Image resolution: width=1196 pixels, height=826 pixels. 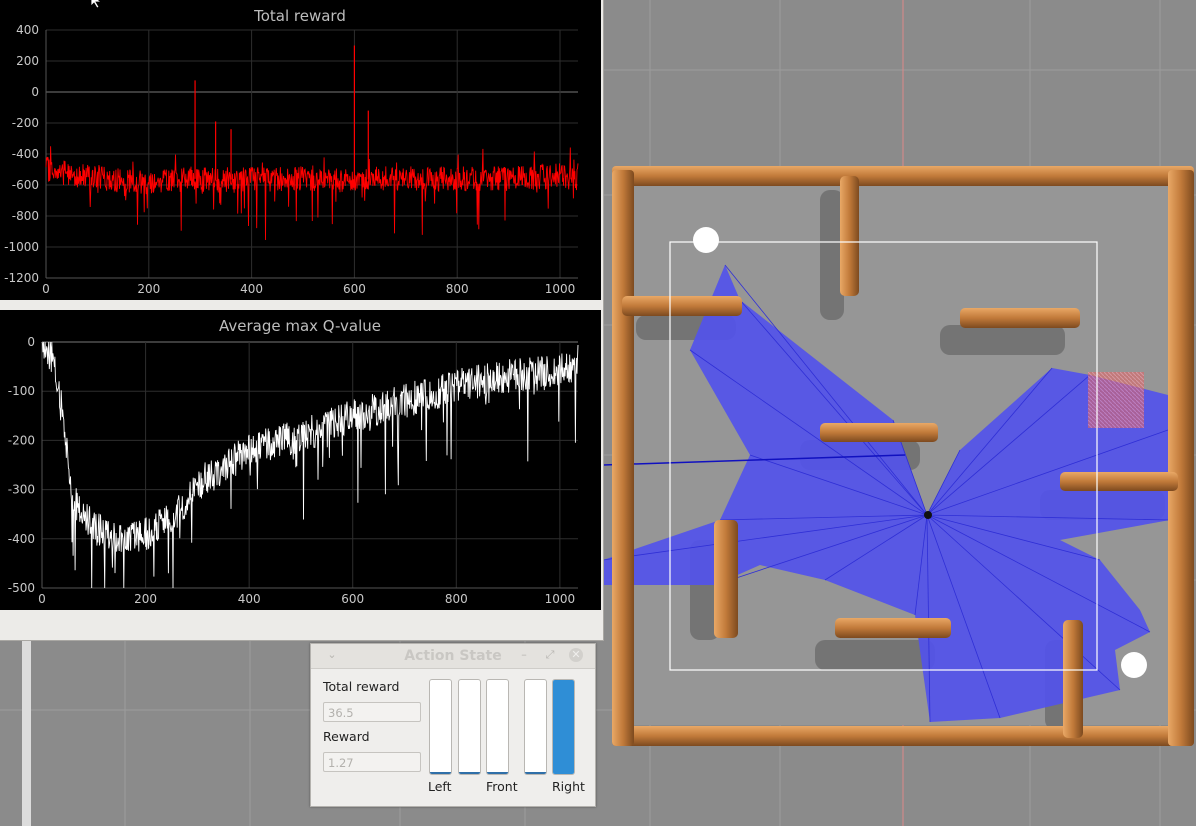 I want to click on y-tick-label: -500, so click(x=21, y=588).